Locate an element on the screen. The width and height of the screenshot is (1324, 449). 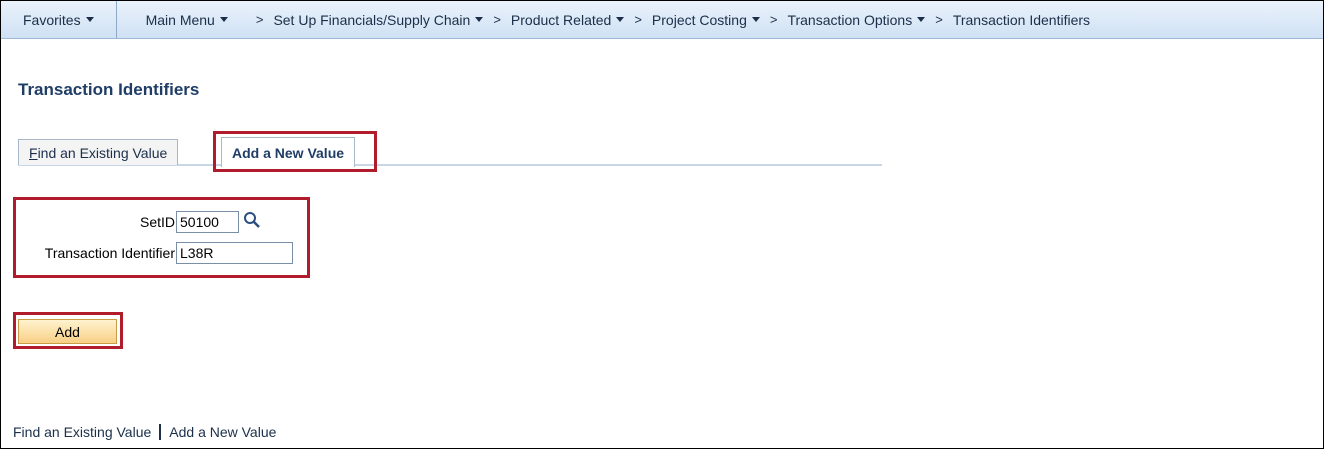
tab-label: ind an Existing Value is located at coordinates (102, 152).